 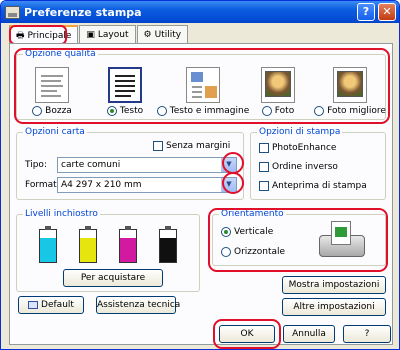 What do you see at coordinates (128, 244) in the screenshot?
I see `ink-cartridge-magenta` at bounding box center [128, 244].